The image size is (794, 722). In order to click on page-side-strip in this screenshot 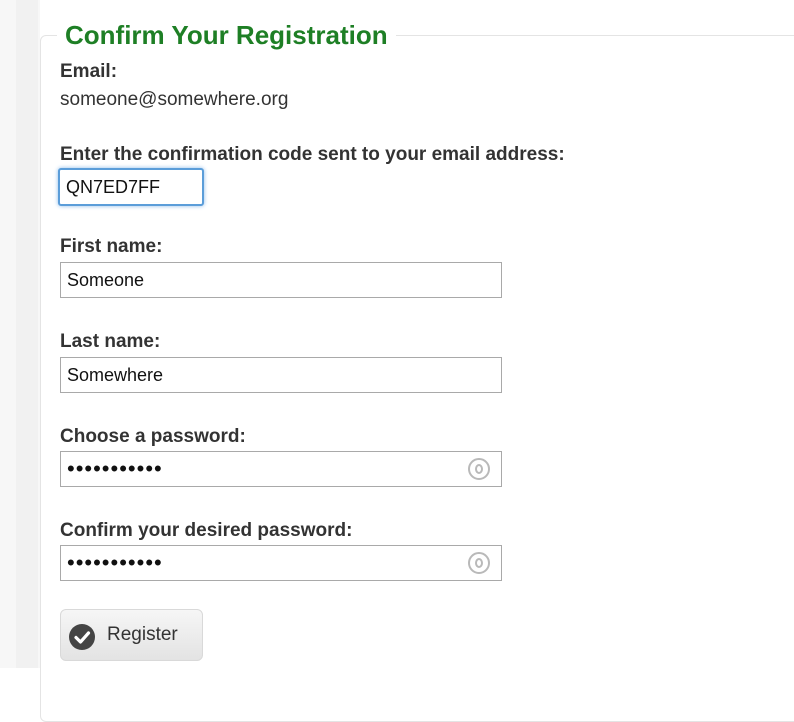, I will do `click(20, 334)`.